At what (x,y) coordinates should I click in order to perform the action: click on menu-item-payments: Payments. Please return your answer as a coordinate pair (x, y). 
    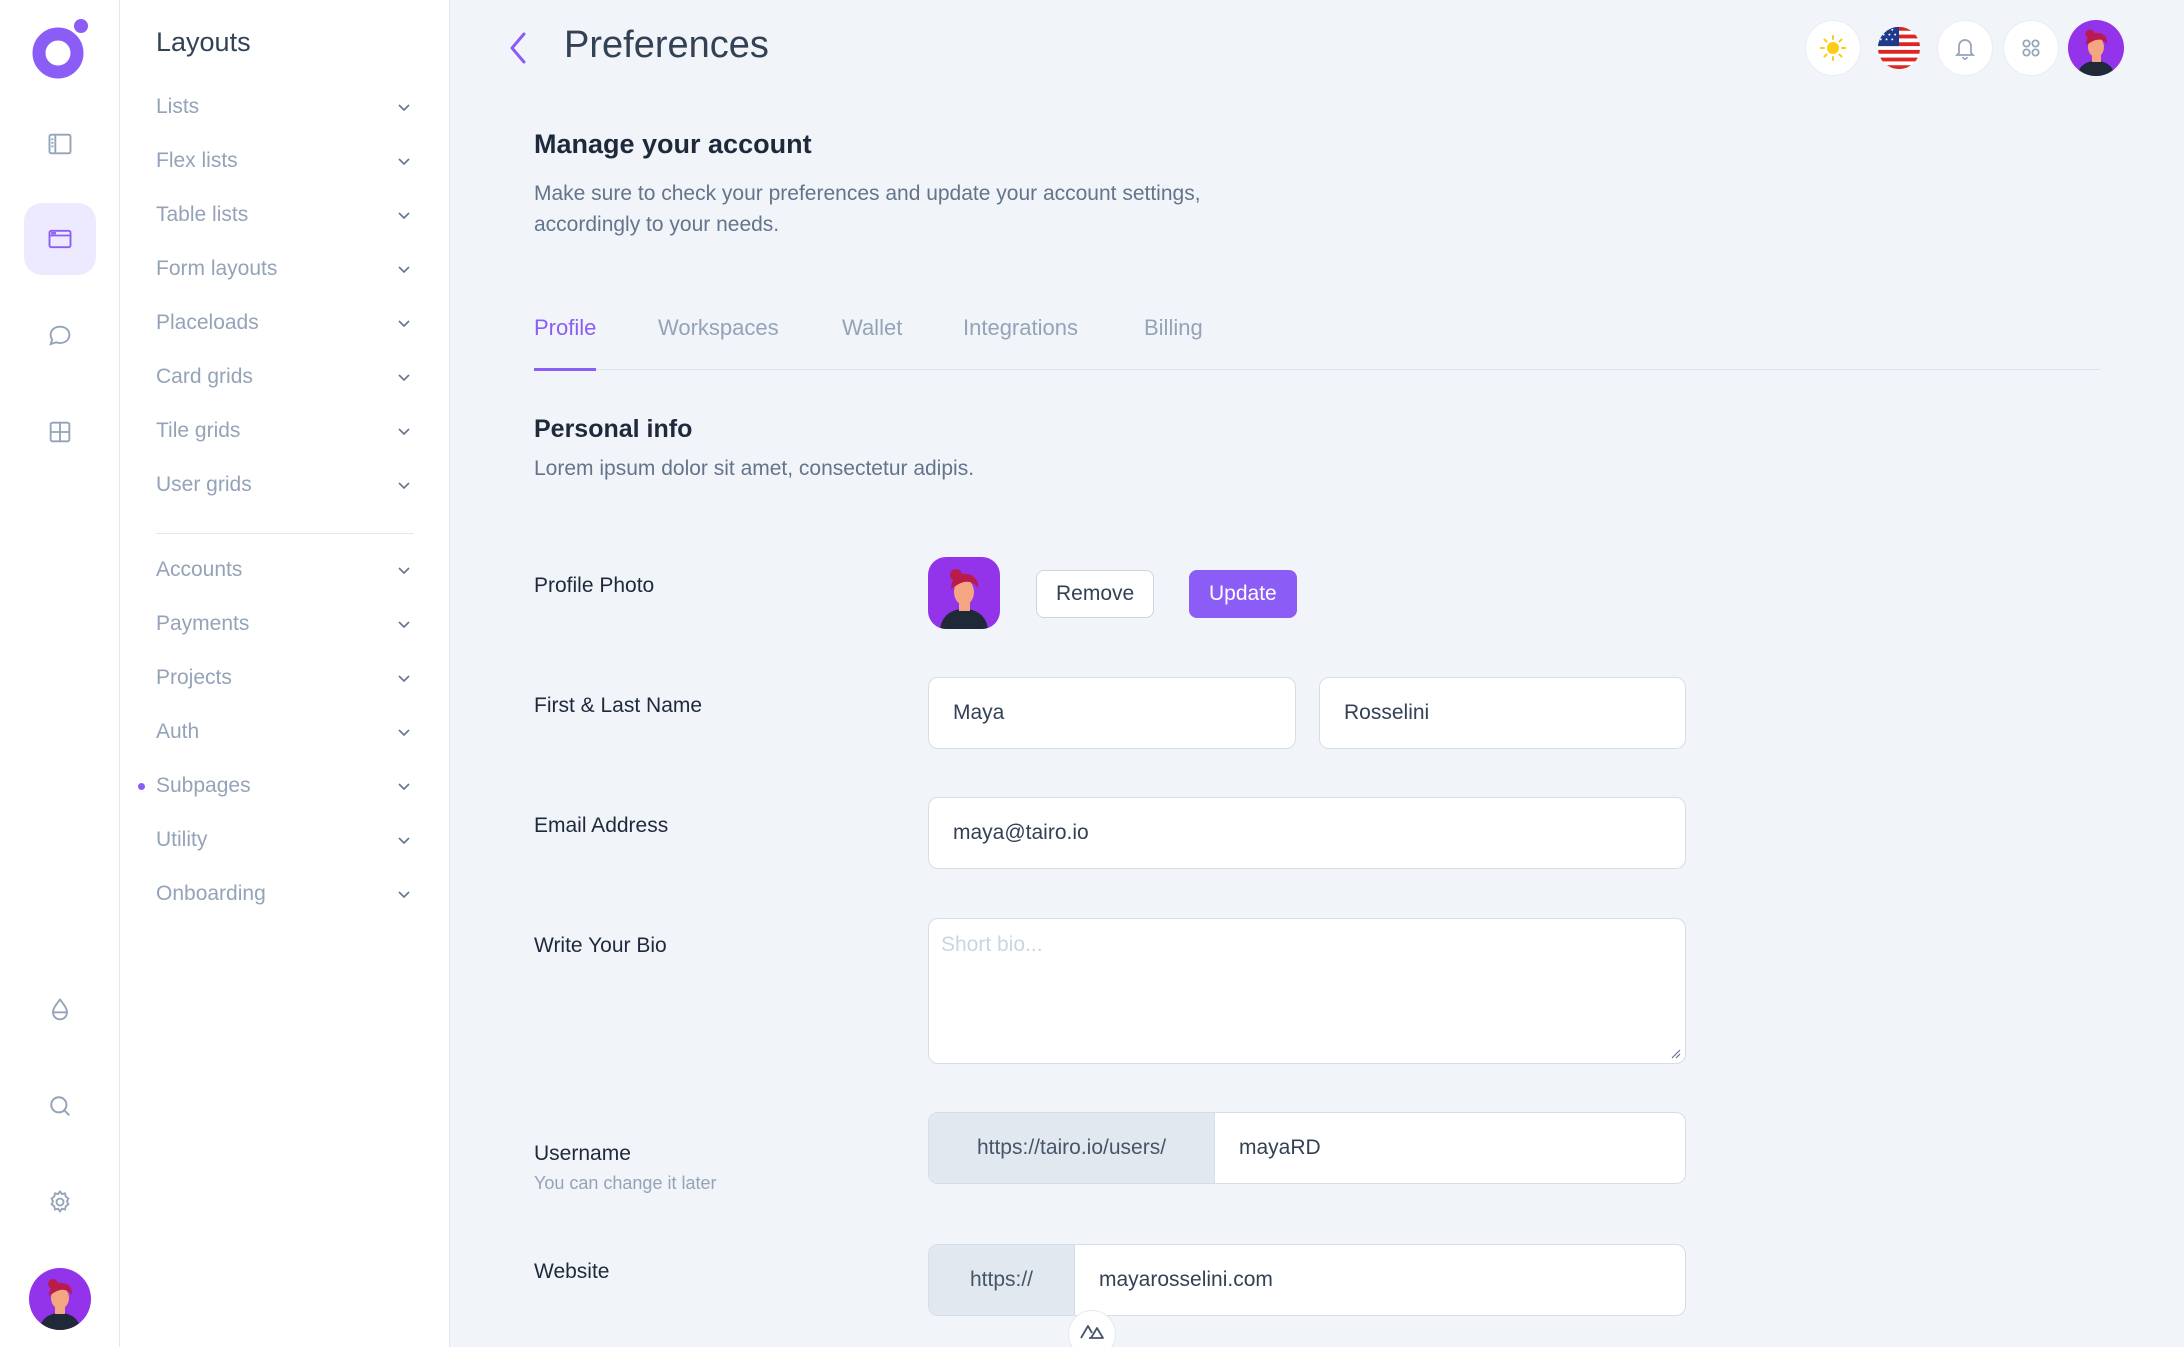
    Looking at the image, I should click on (285, 624).